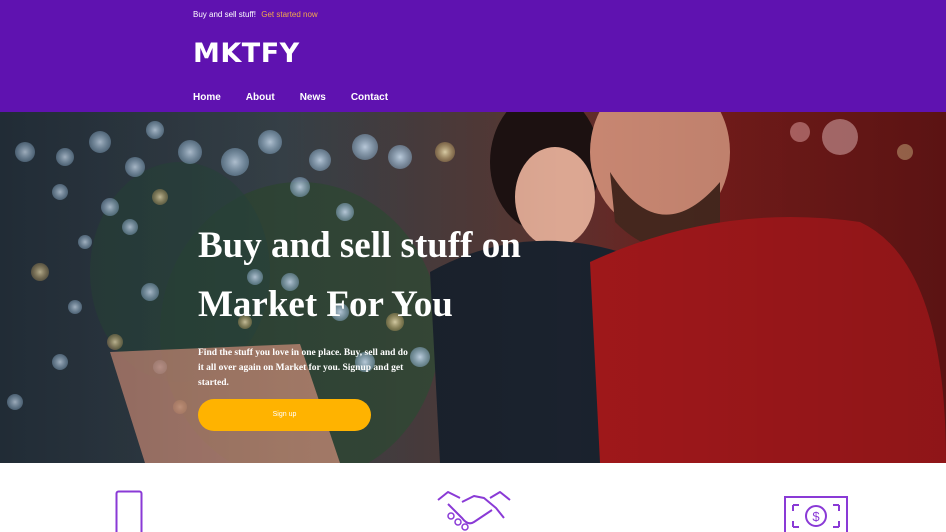 The width and height of the screenshot is (946, 532). I want to click on tagline-text: Buy and sell stuff!, so click(224, 14).